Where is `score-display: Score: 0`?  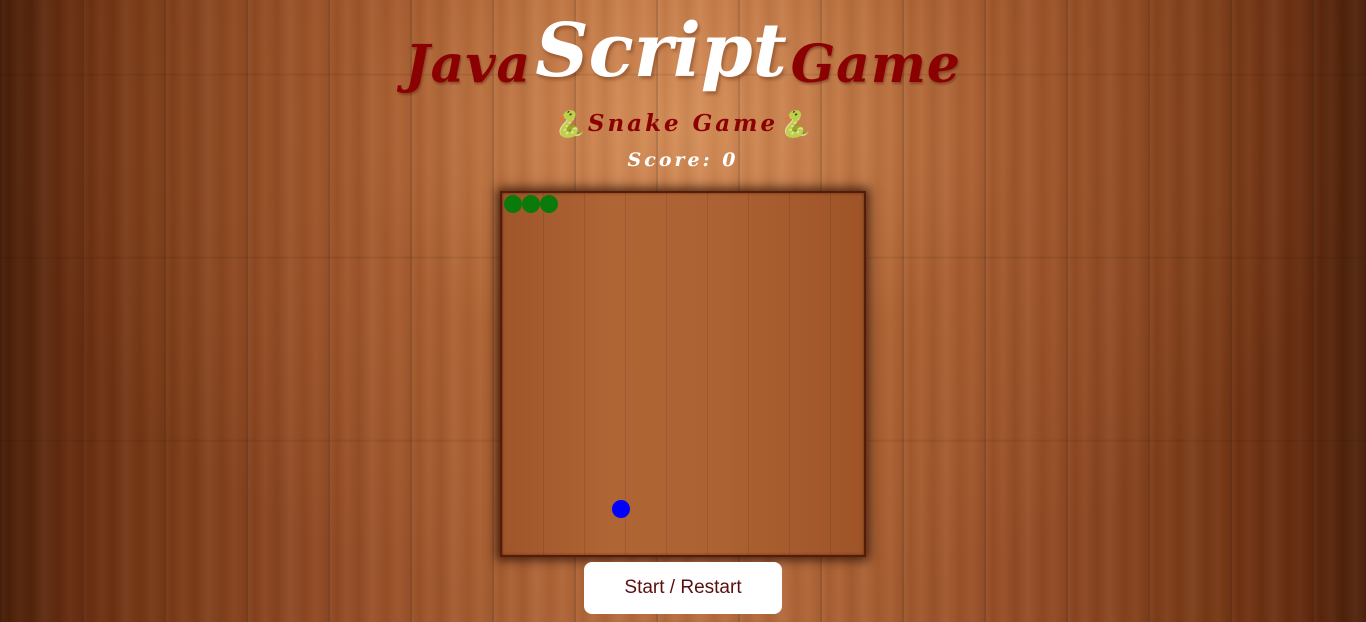
score-display: Score: 0 is located at coordinates (683, 160).